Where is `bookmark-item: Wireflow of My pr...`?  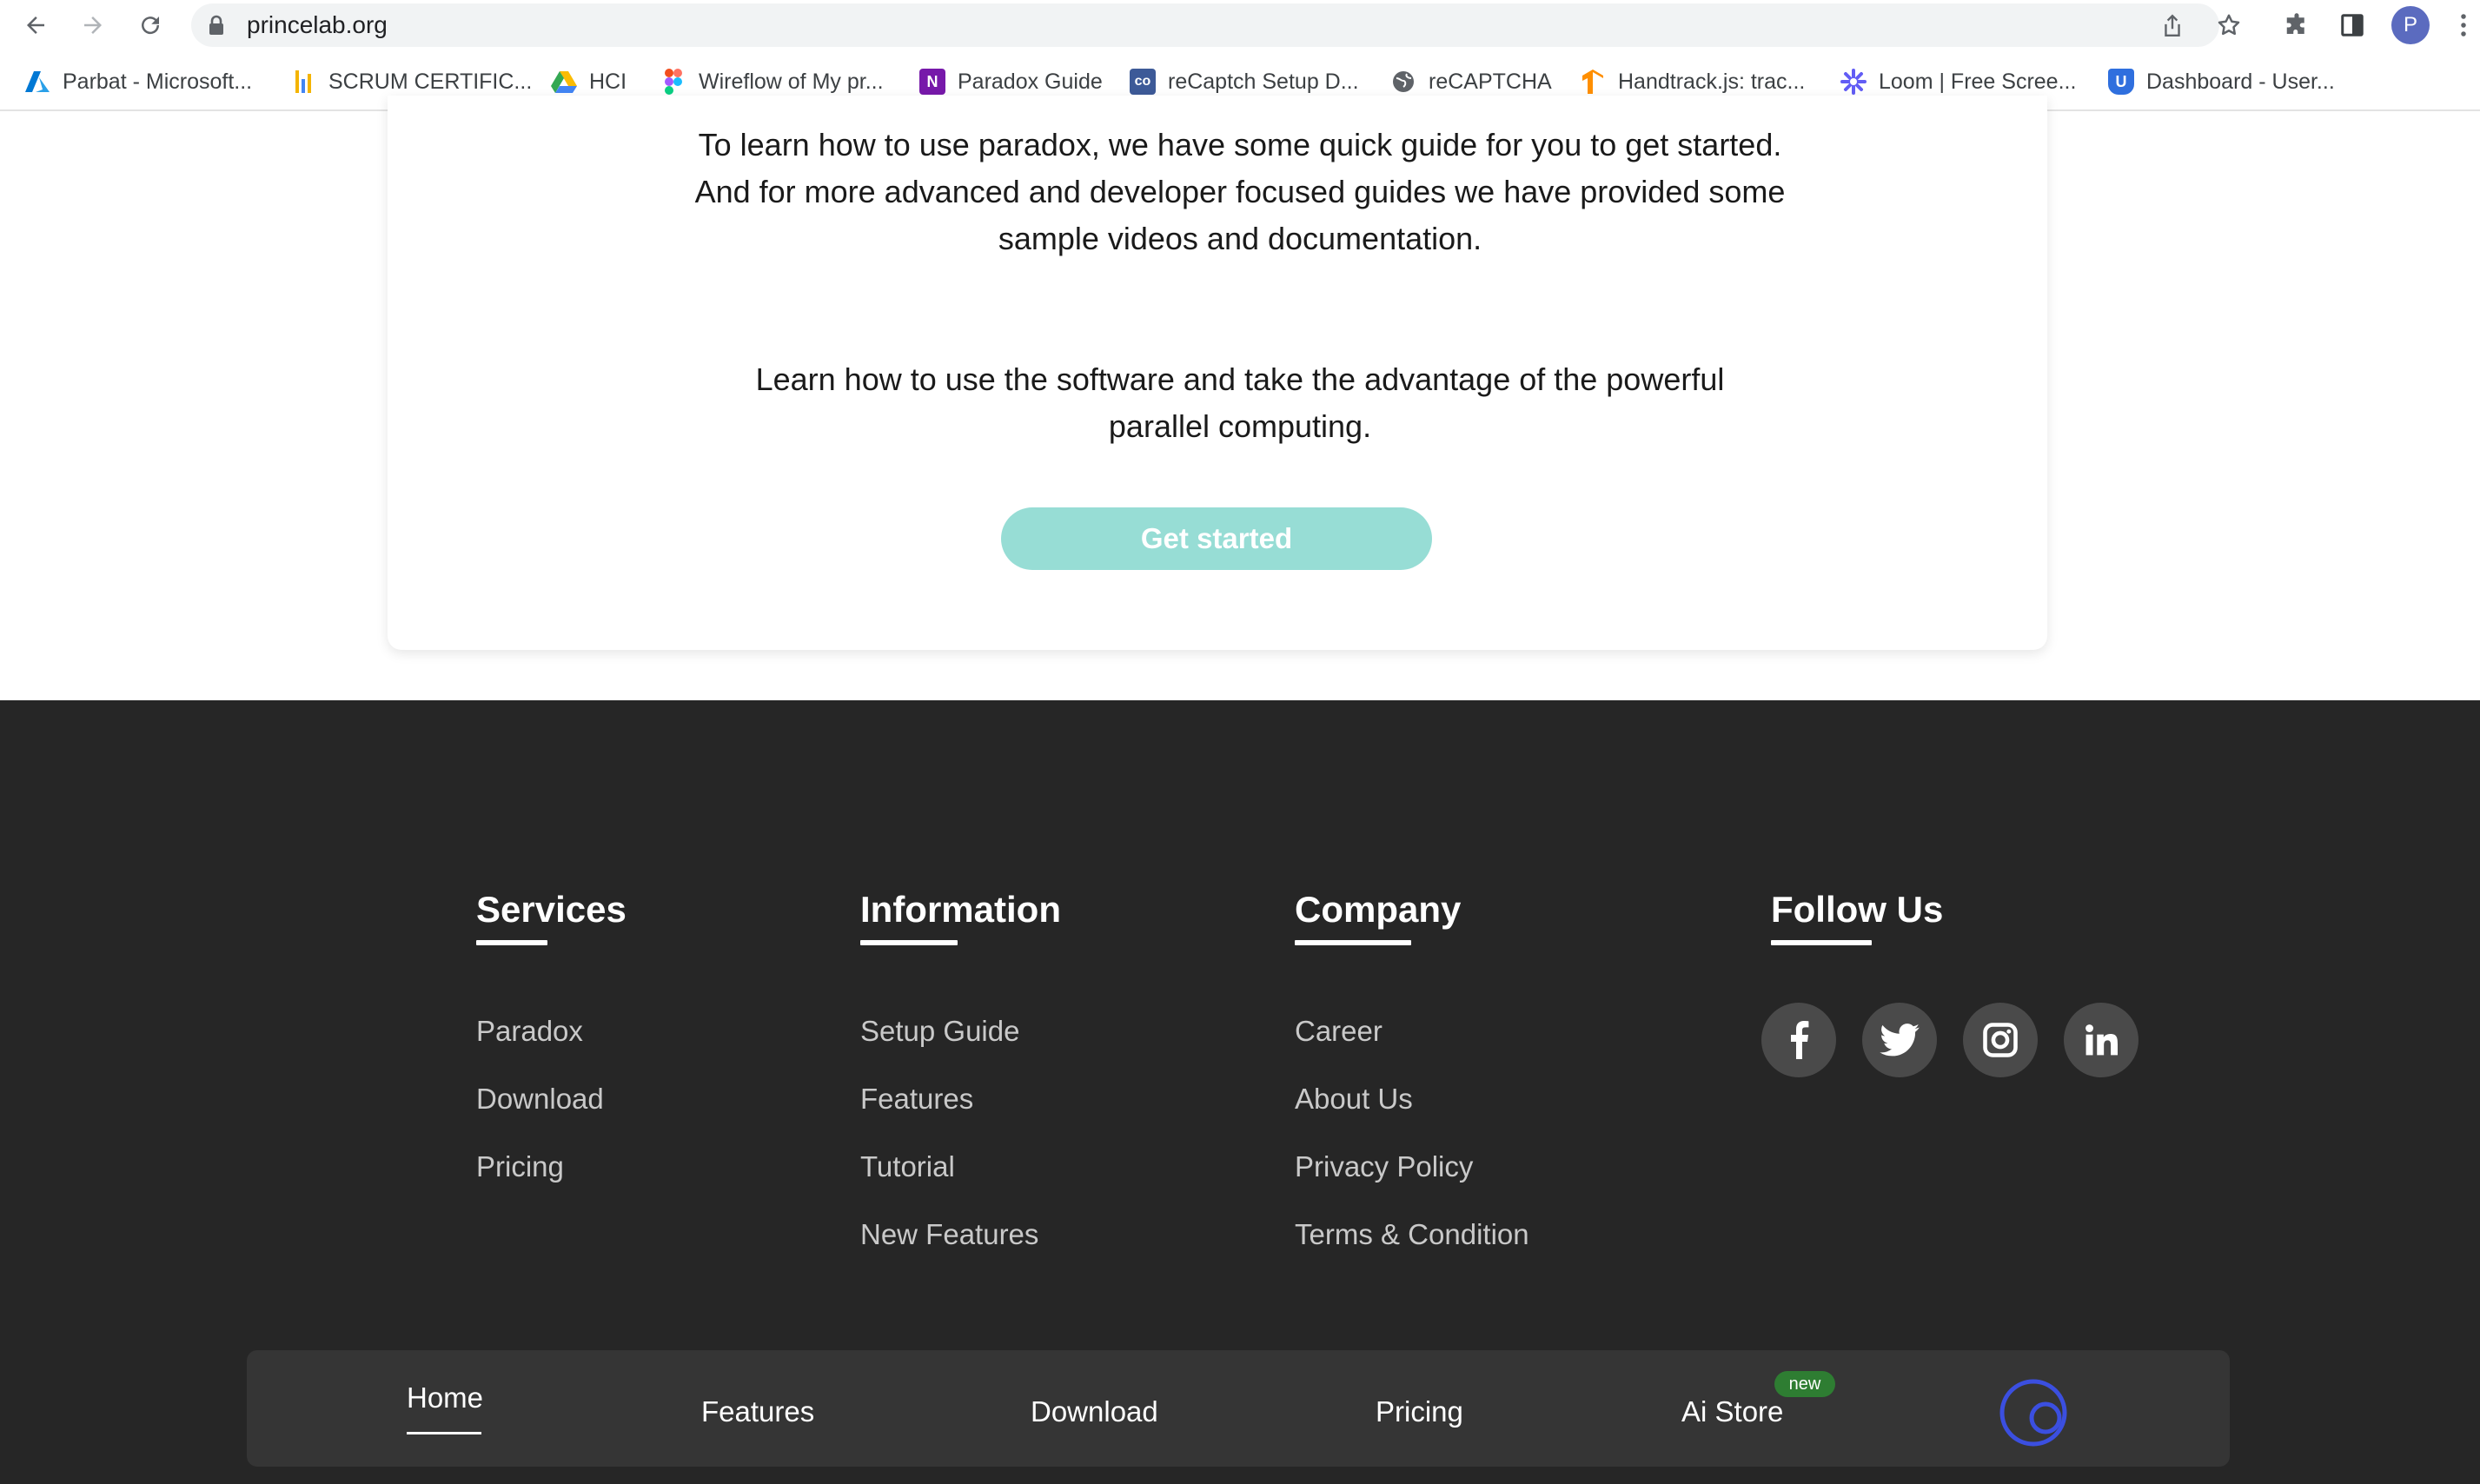 bookmark-item: Wireflow of My pr... is located at coordinates (772, 81).